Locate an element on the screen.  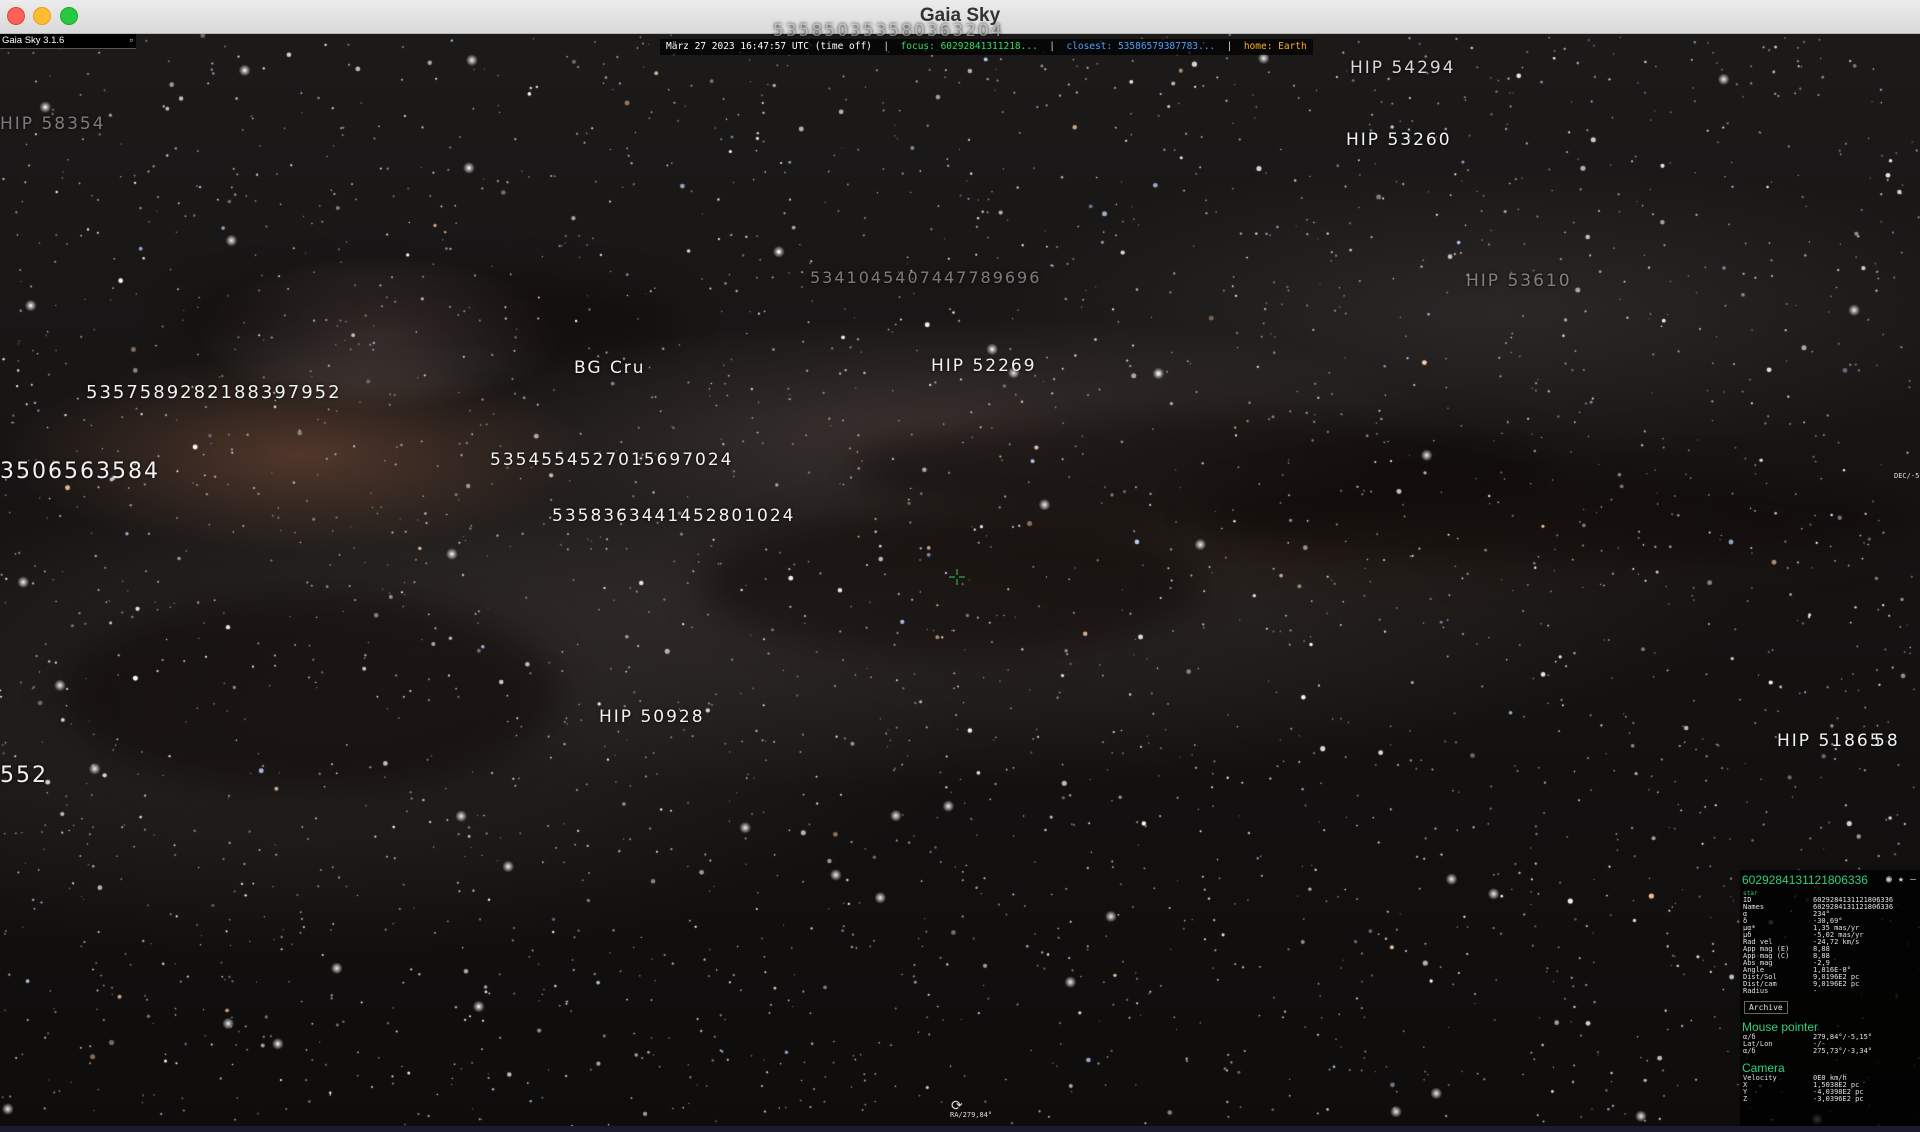
star-bookmark-icon: ★ is located at coordinates (1901, 879).